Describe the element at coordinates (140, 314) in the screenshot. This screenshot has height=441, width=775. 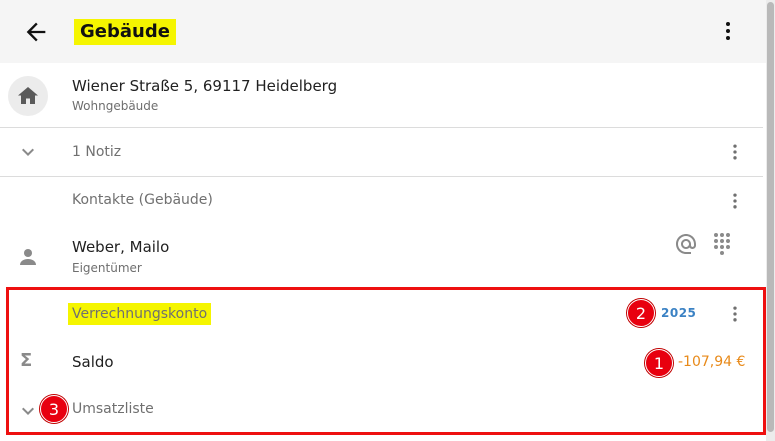
I see `account-label: Verrechnungskonto` at that location.